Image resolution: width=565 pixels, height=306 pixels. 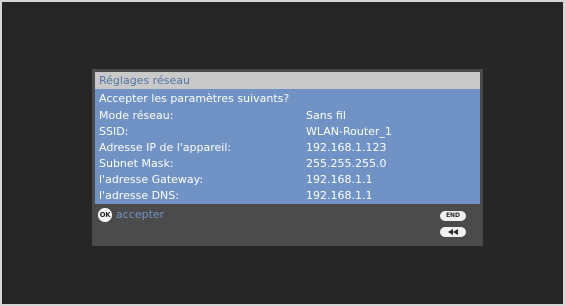 I want to click on setting-row-dns: l'adresse DNS: 192.168.1.1, so click(x=289, y=196).